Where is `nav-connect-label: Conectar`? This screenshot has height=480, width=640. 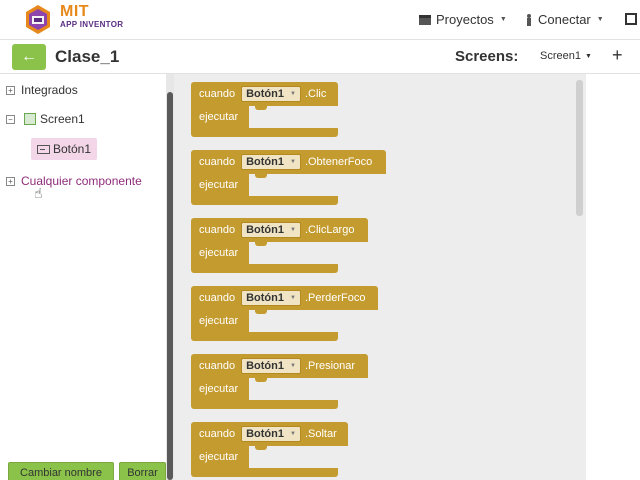
nav-connect-label: Conectar is located at coordinates (564, 19).